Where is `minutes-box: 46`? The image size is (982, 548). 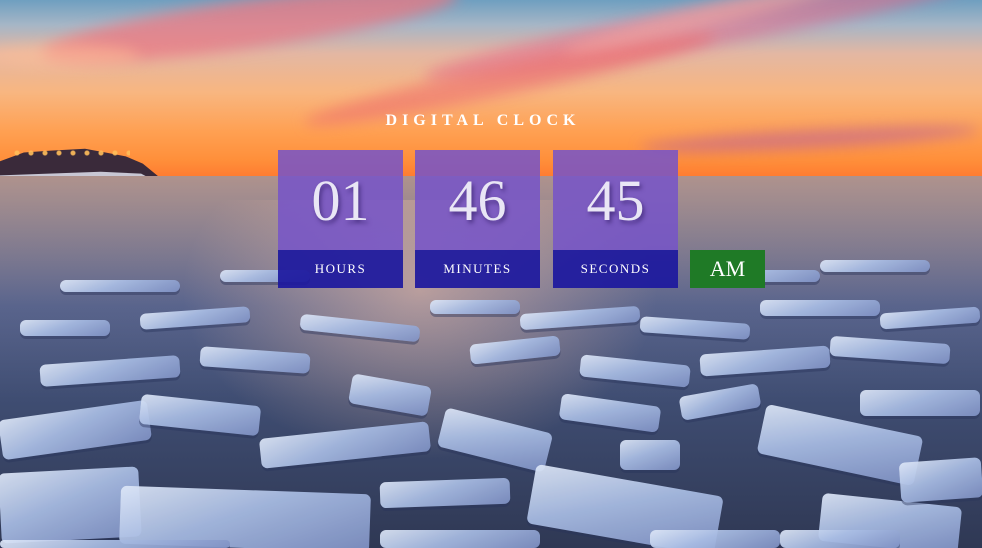 minutes-box: 46 is located at coordinates (477, 200).